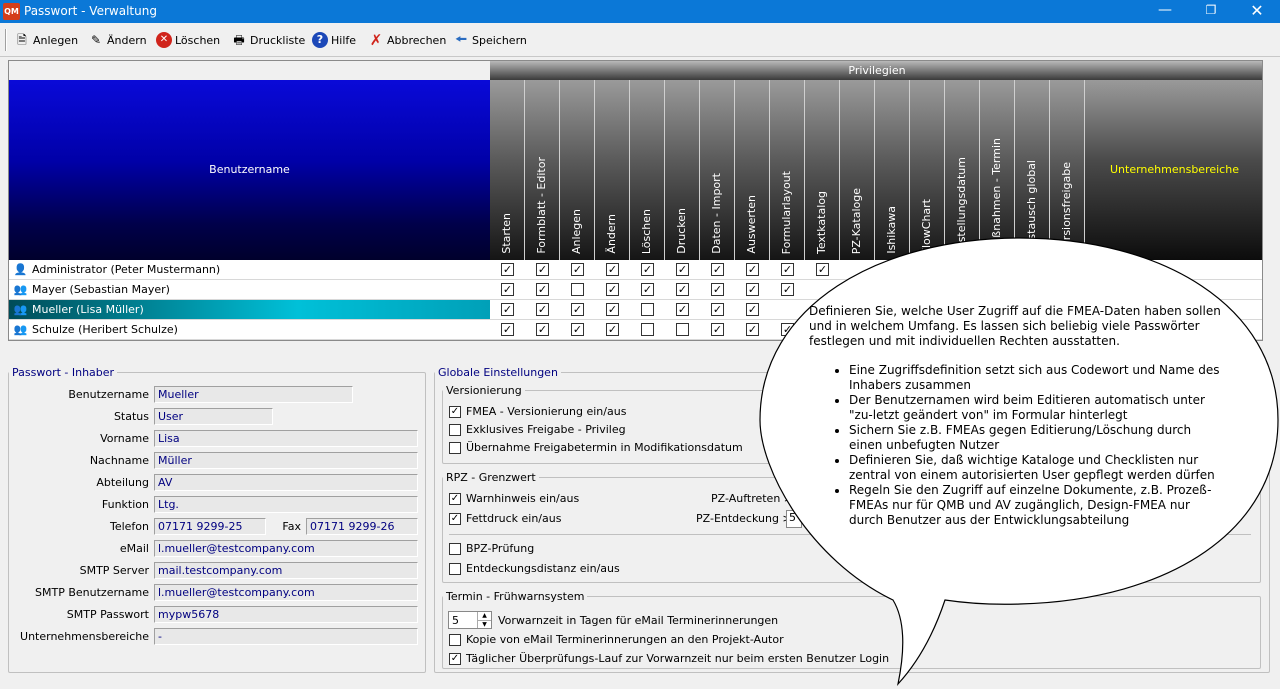 The width and height of the screenshot is (1280, 689). Describe the element at coordinates (635, 270) in the screenshot. I see `table-row: 👤 Administrator (Peter Mustermann)` at that location.